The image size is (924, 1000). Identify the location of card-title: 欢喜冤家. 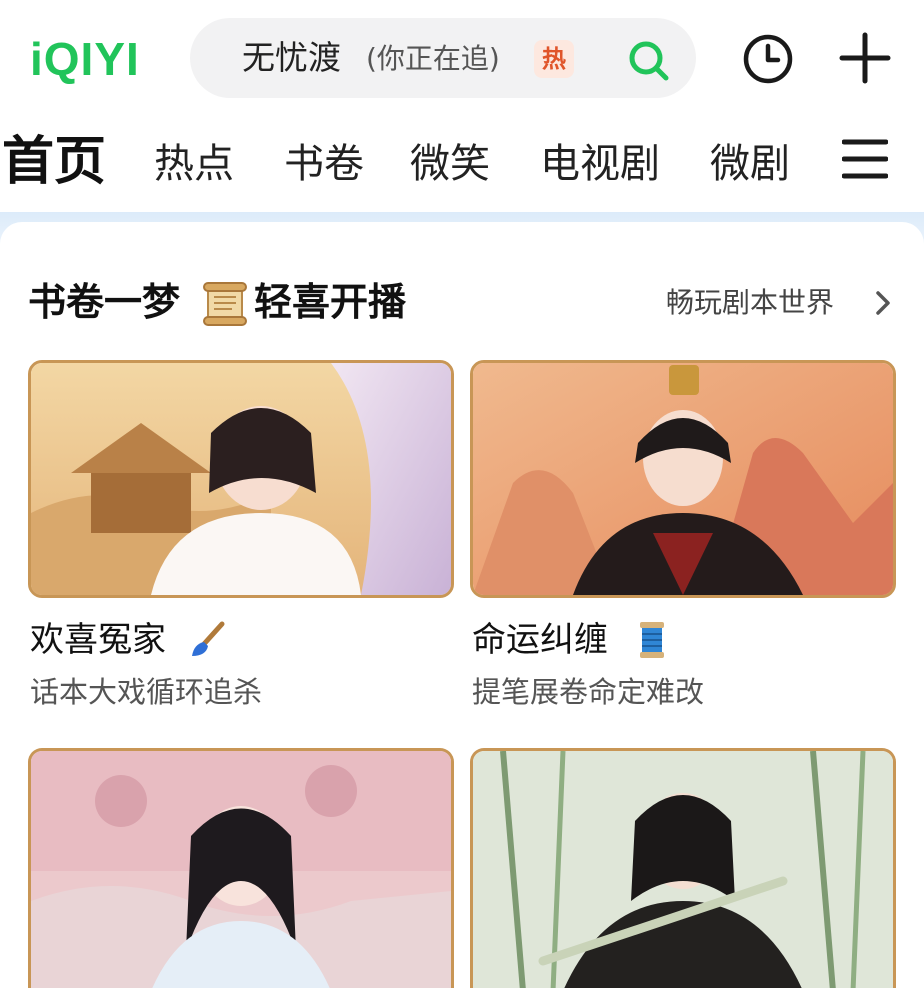
(98, 640).